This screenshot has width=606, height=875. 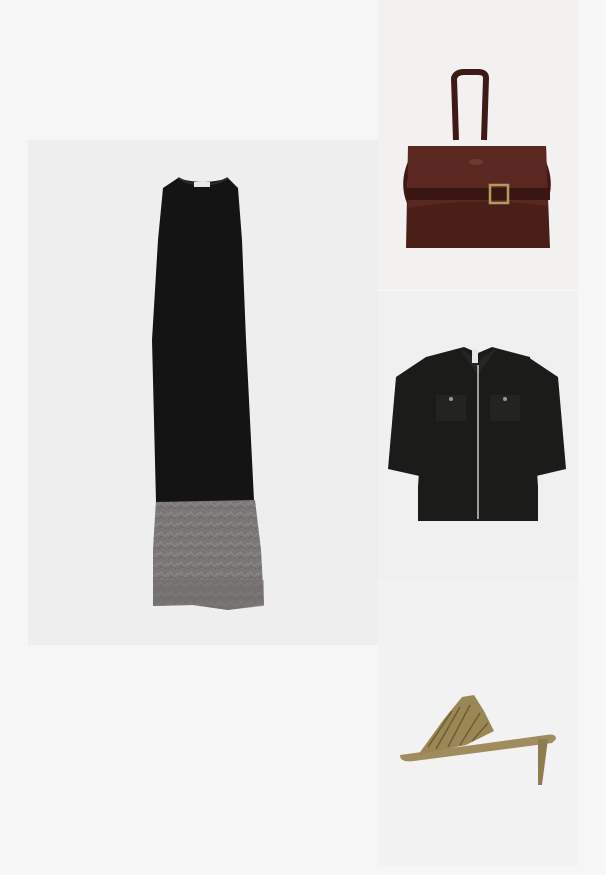 What do you see at coordinates (202, 184) in the screenshot?
I see `dress-label` at bounding box center [202, 184].